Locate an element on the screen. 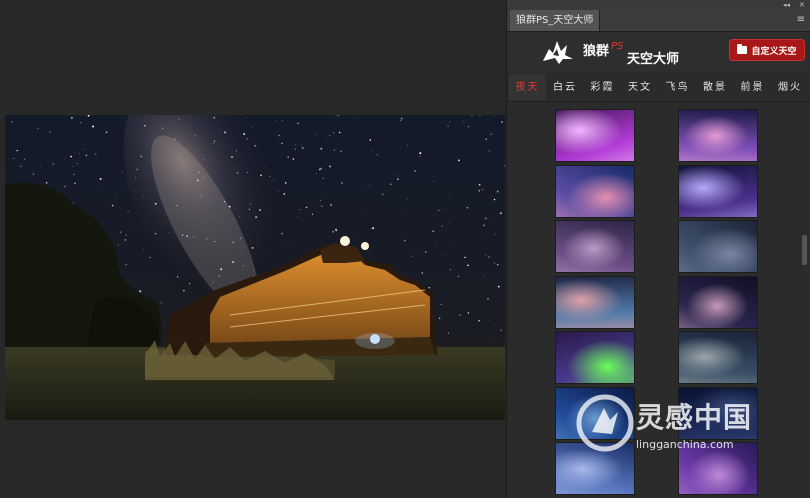  sky-thumbnail-milkyway-dark is located at coordinates (718, 302).